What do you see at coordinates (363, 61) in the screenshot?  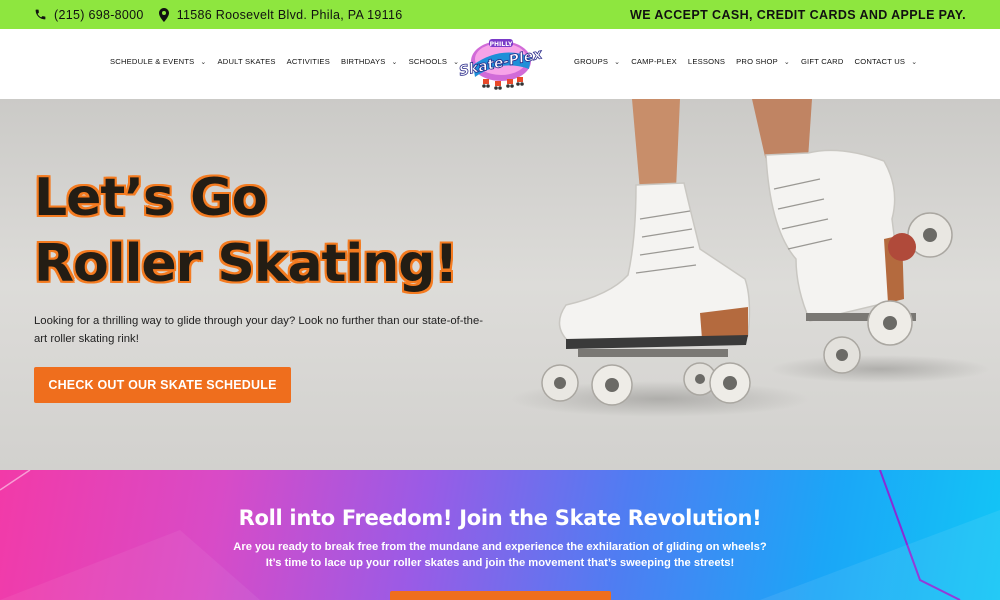 I see `nav-item-label: BIRTHDAYS` at bounding box center [363, 61].